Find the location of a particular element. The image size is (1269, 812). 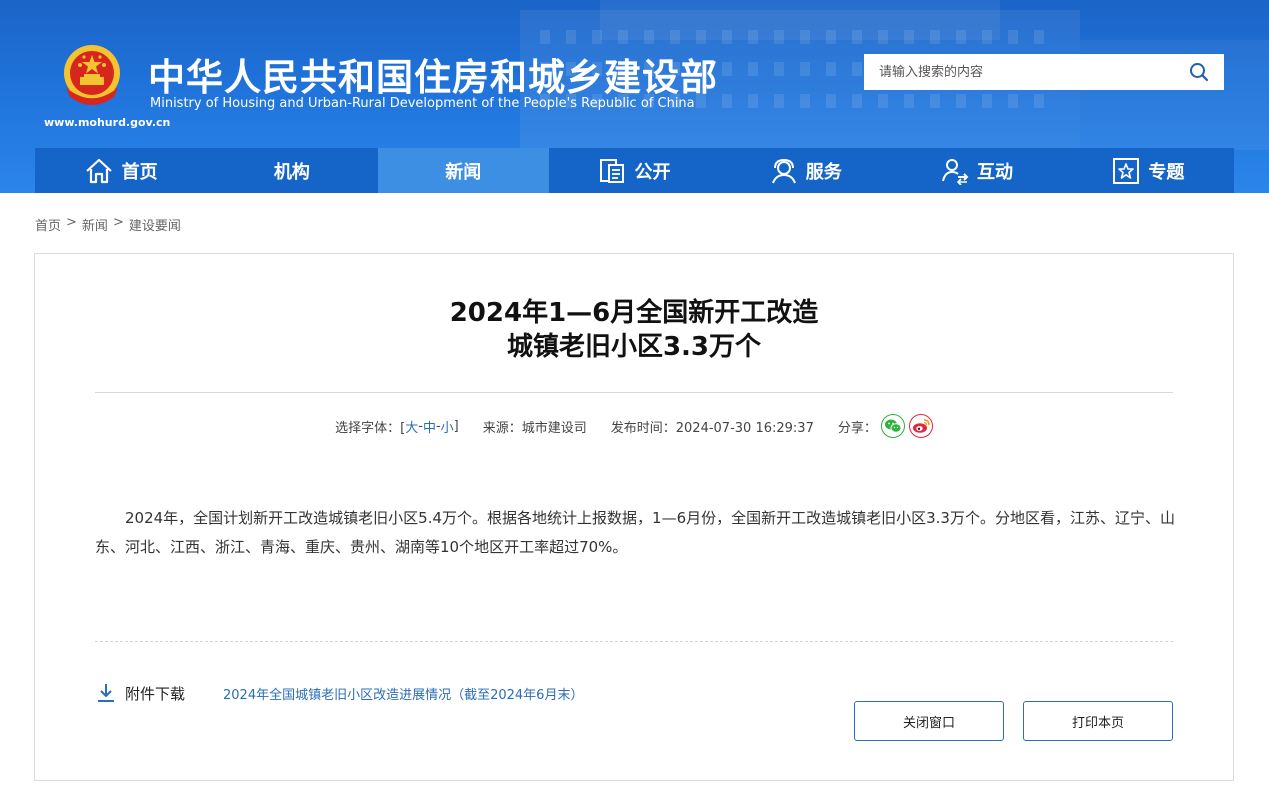

article-title-line: 2024年1—6月全国新开工改造 is located at coordinates (634, 313).